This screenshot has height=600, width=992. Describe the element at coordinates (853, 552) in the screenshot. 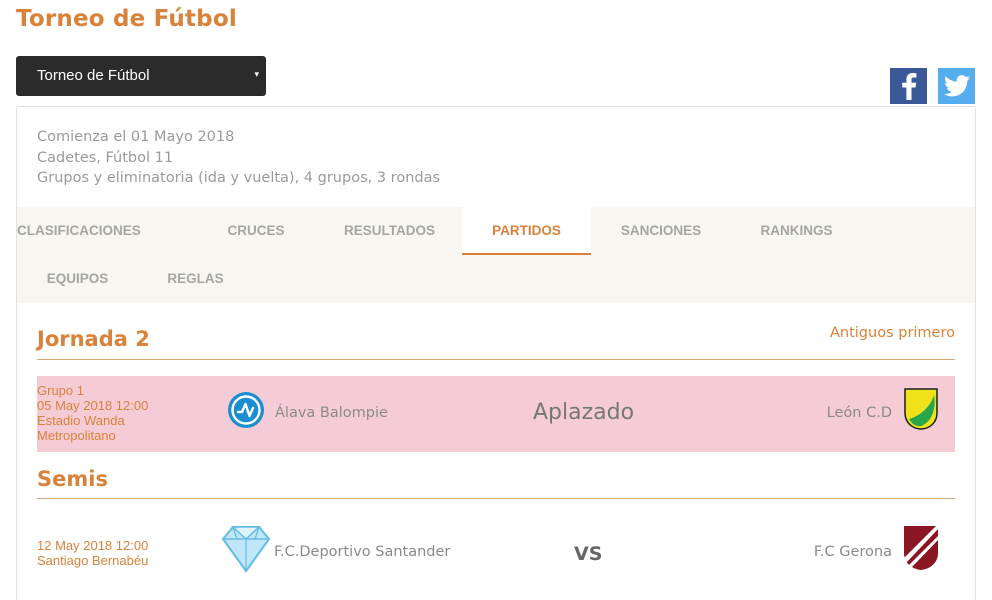

I see `away-team-name: F.C Gerona` at that location.